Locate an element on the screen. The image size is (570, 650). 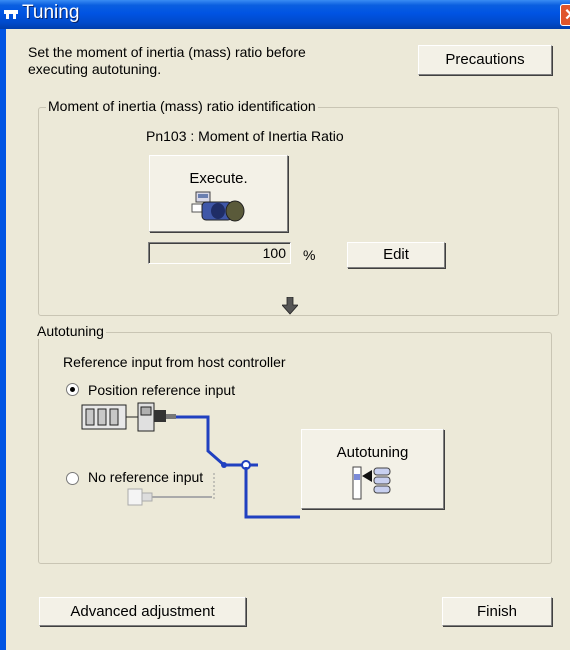
execute-label: Execute. is located at coordinates (218, 178).